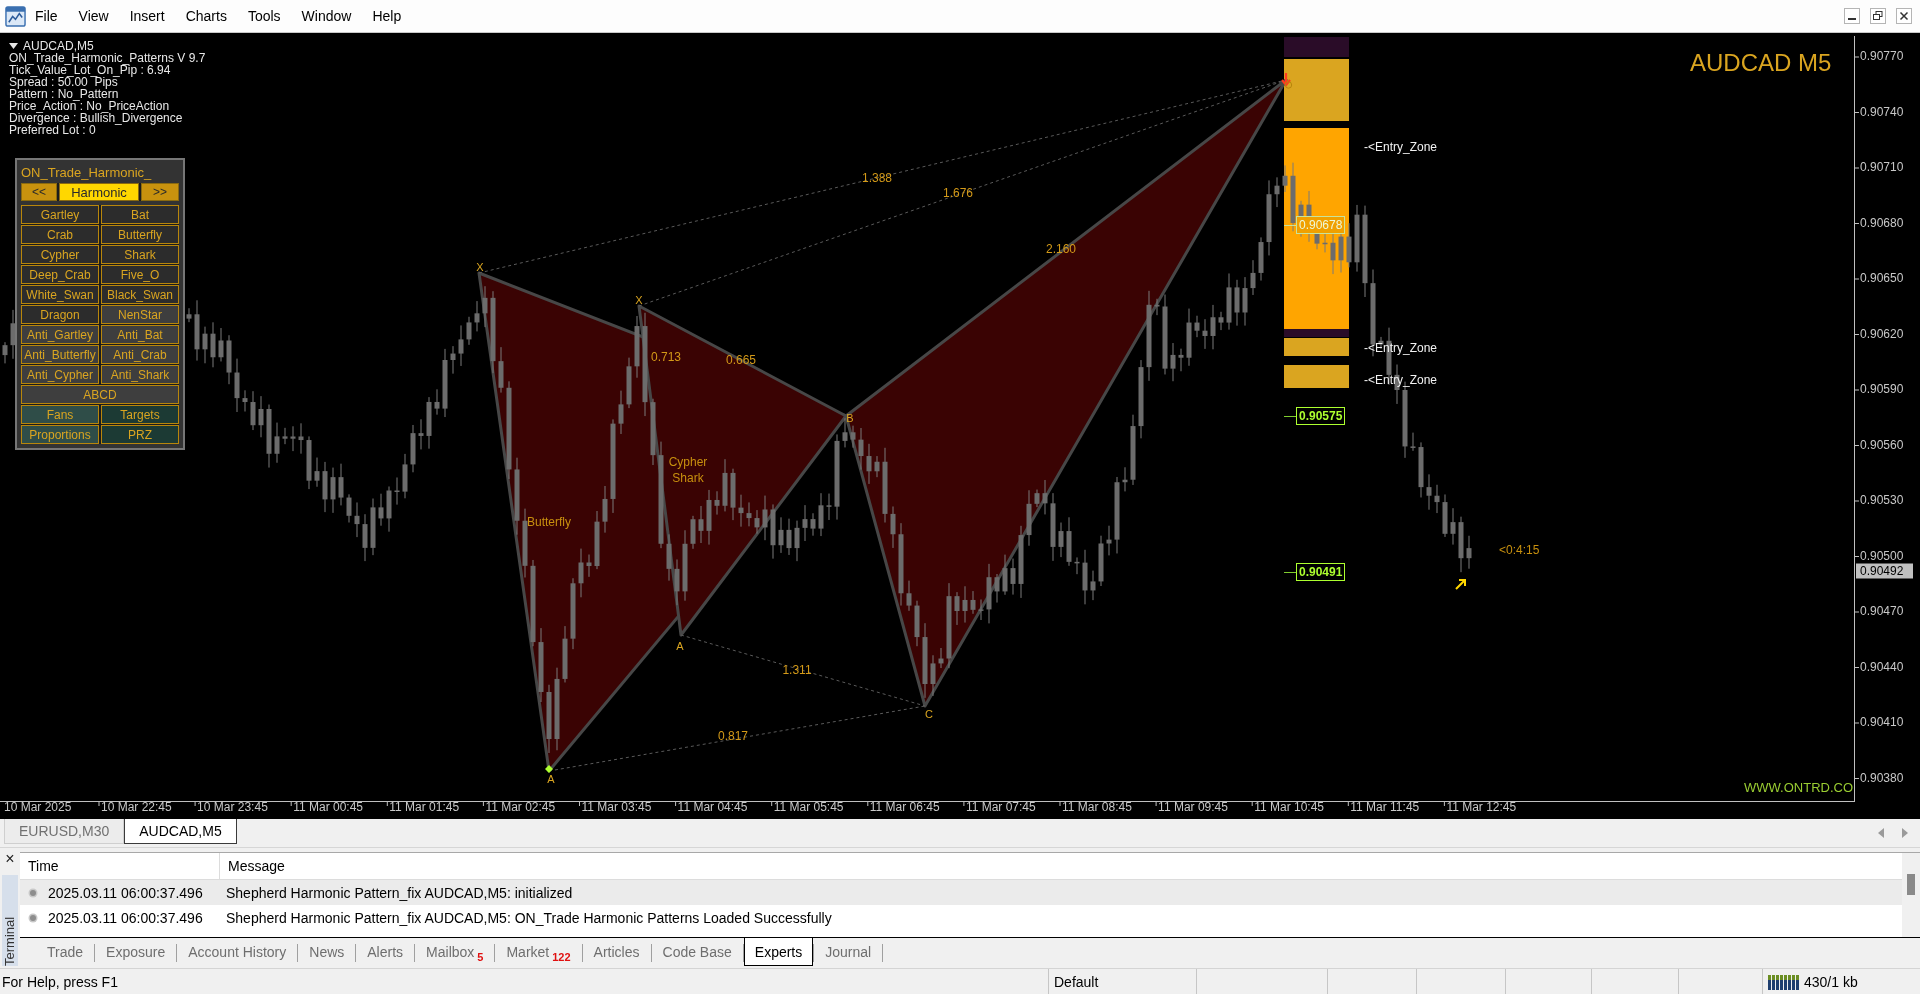 This screenshot has height=994, width=1920. Describe the element at coordinates (1076, 982) in the screenshot. I see `profile-name: Default` at that location.